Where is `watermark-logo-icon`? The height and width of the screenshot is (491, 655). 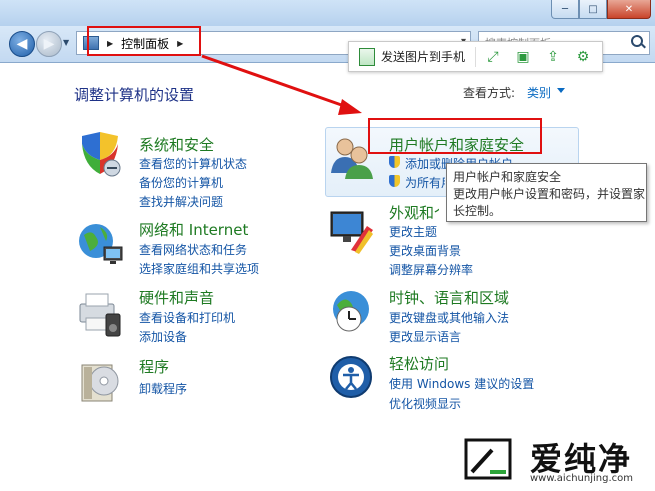 watermark-logo-icon is located at coordinates (488, 459).